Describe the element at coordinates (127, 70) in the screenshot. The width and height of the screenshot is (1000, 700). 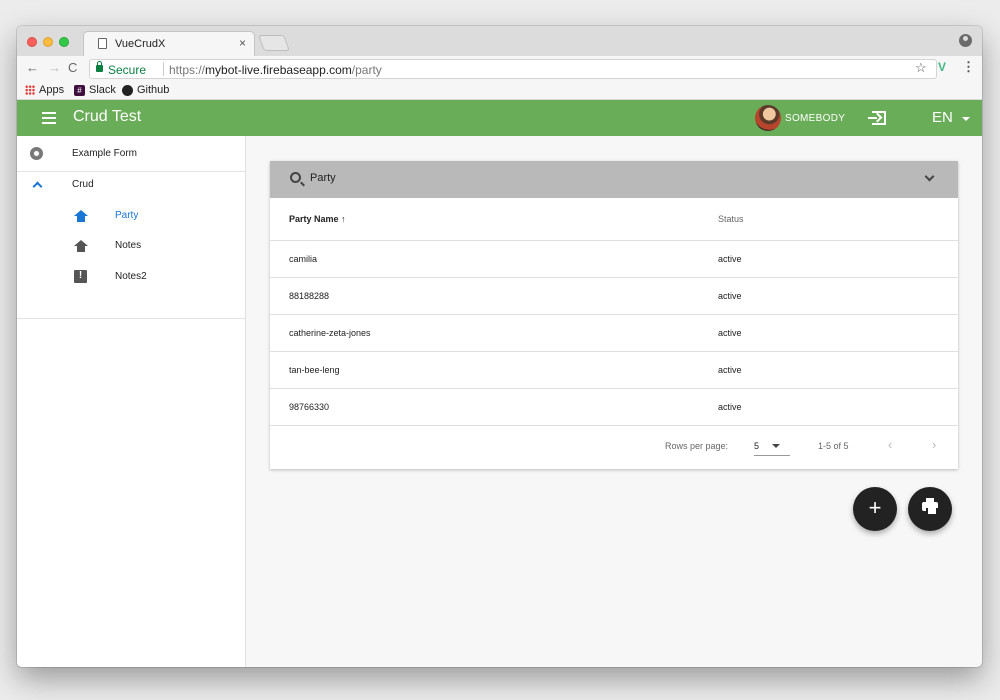
I see `secure-label: Secure` at that location.